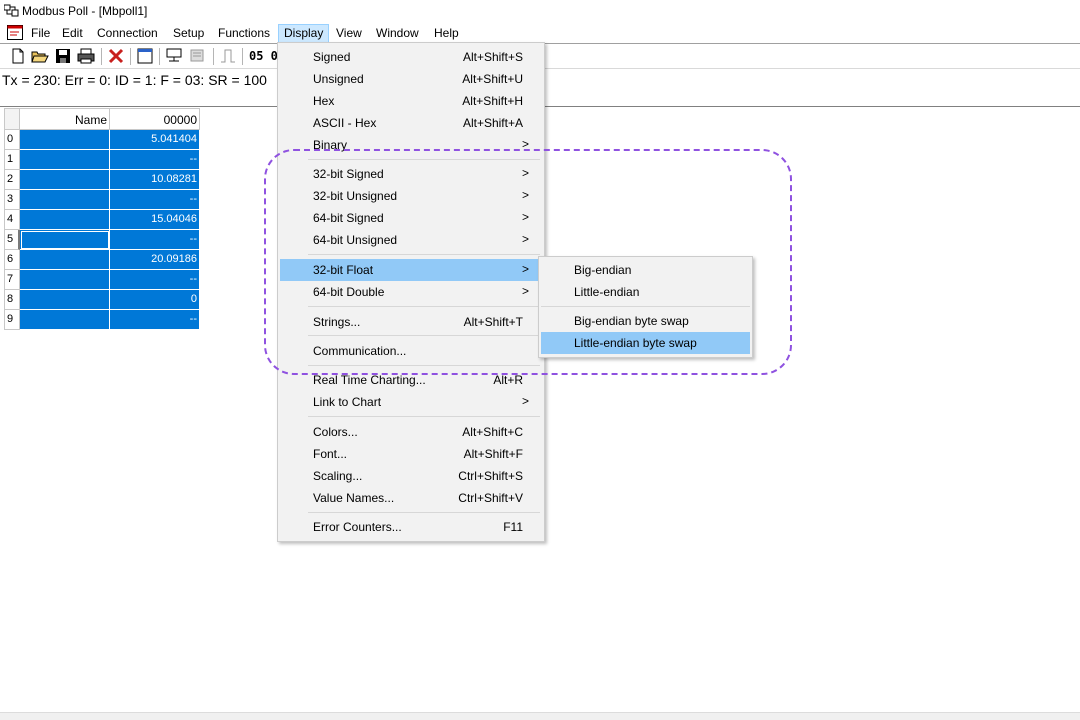 The height and width of the screenshot is (720, 1080). What do you see at coordinates (63, 56) in the screenshot?
I see `save-icon` at bounding box center [63, 56].